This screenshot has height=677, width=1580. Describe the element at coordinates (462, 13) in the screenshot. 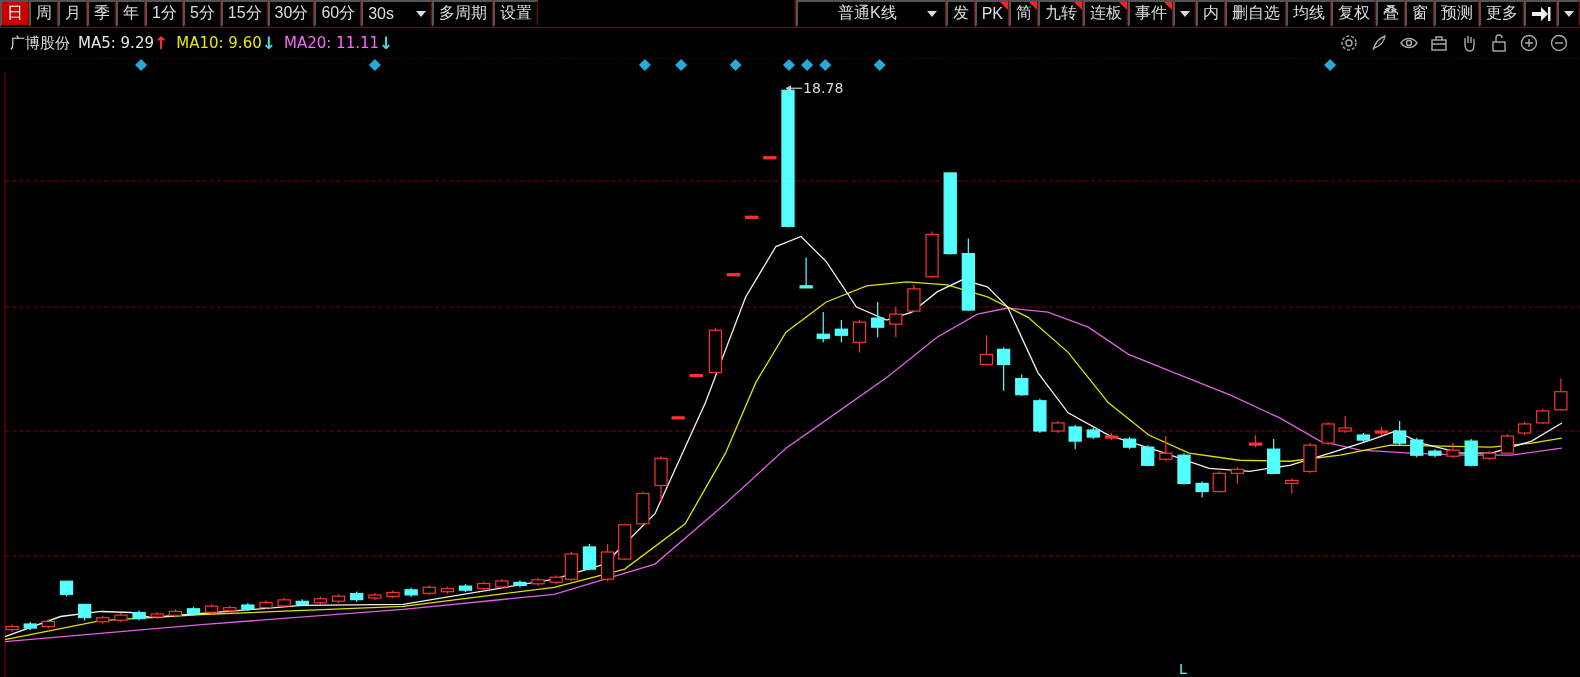

I see `toolbar-button: 多周期` at that location.